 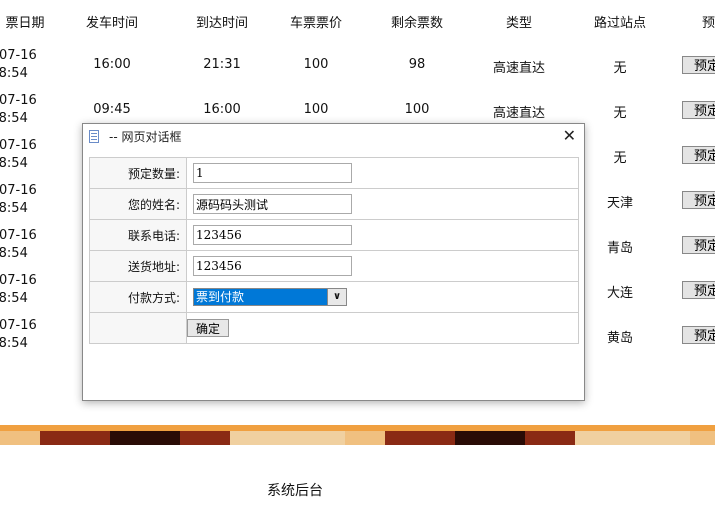 What do you see at coordinates (272, 173) in the screenshot?
I see `quantity-input` at bounding box center [272, 173].